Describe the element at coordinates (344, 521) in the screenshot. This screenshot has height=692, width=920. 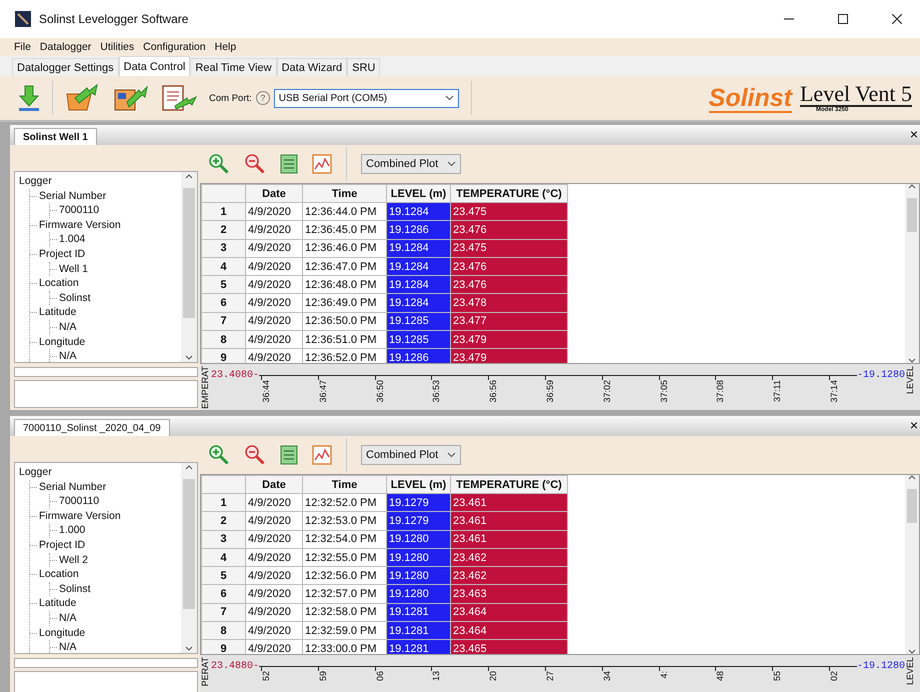
I see `table-cell: 12:32:53.0 PM` at that location.